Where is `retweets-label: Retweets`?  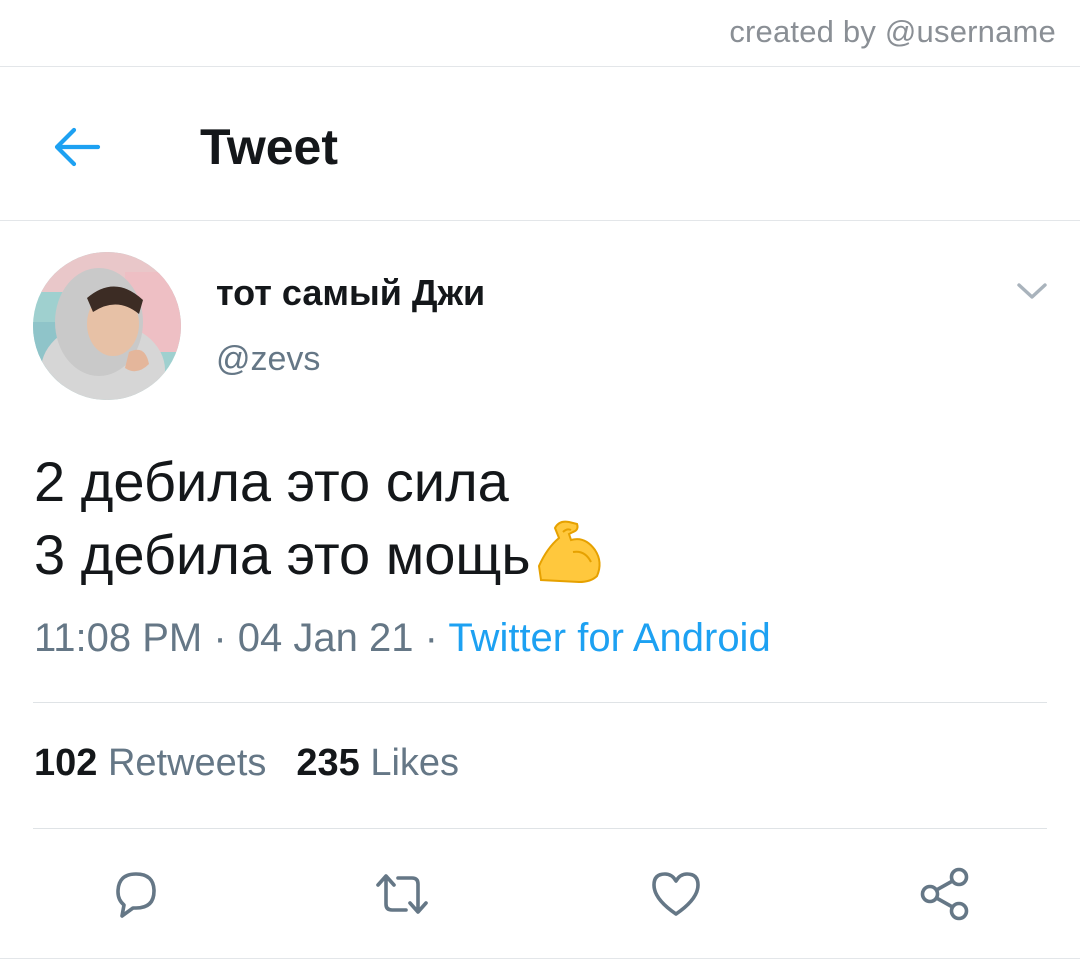
retweets-label: Retweets is located at coordinates (187, 763).